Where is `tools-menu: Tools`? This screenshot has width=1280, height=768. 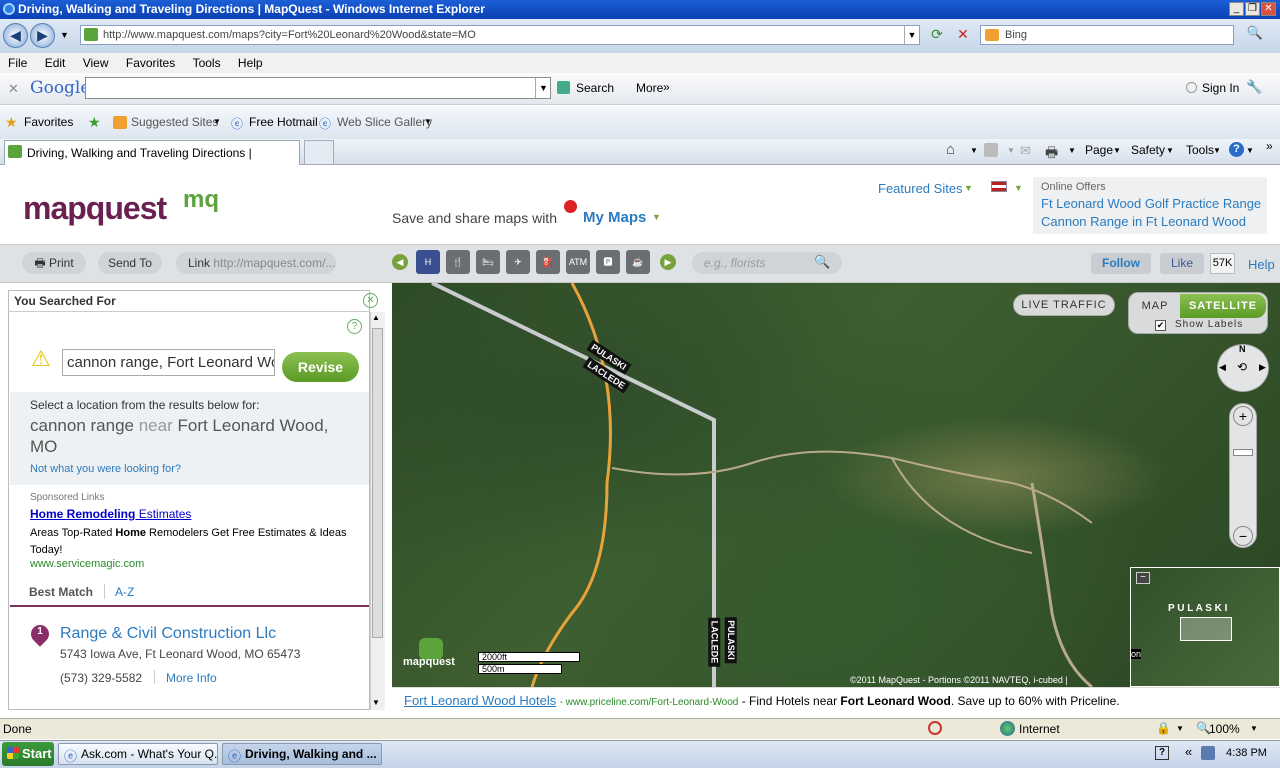 tools-menu: Tools is located at coordinates (1200, 150).